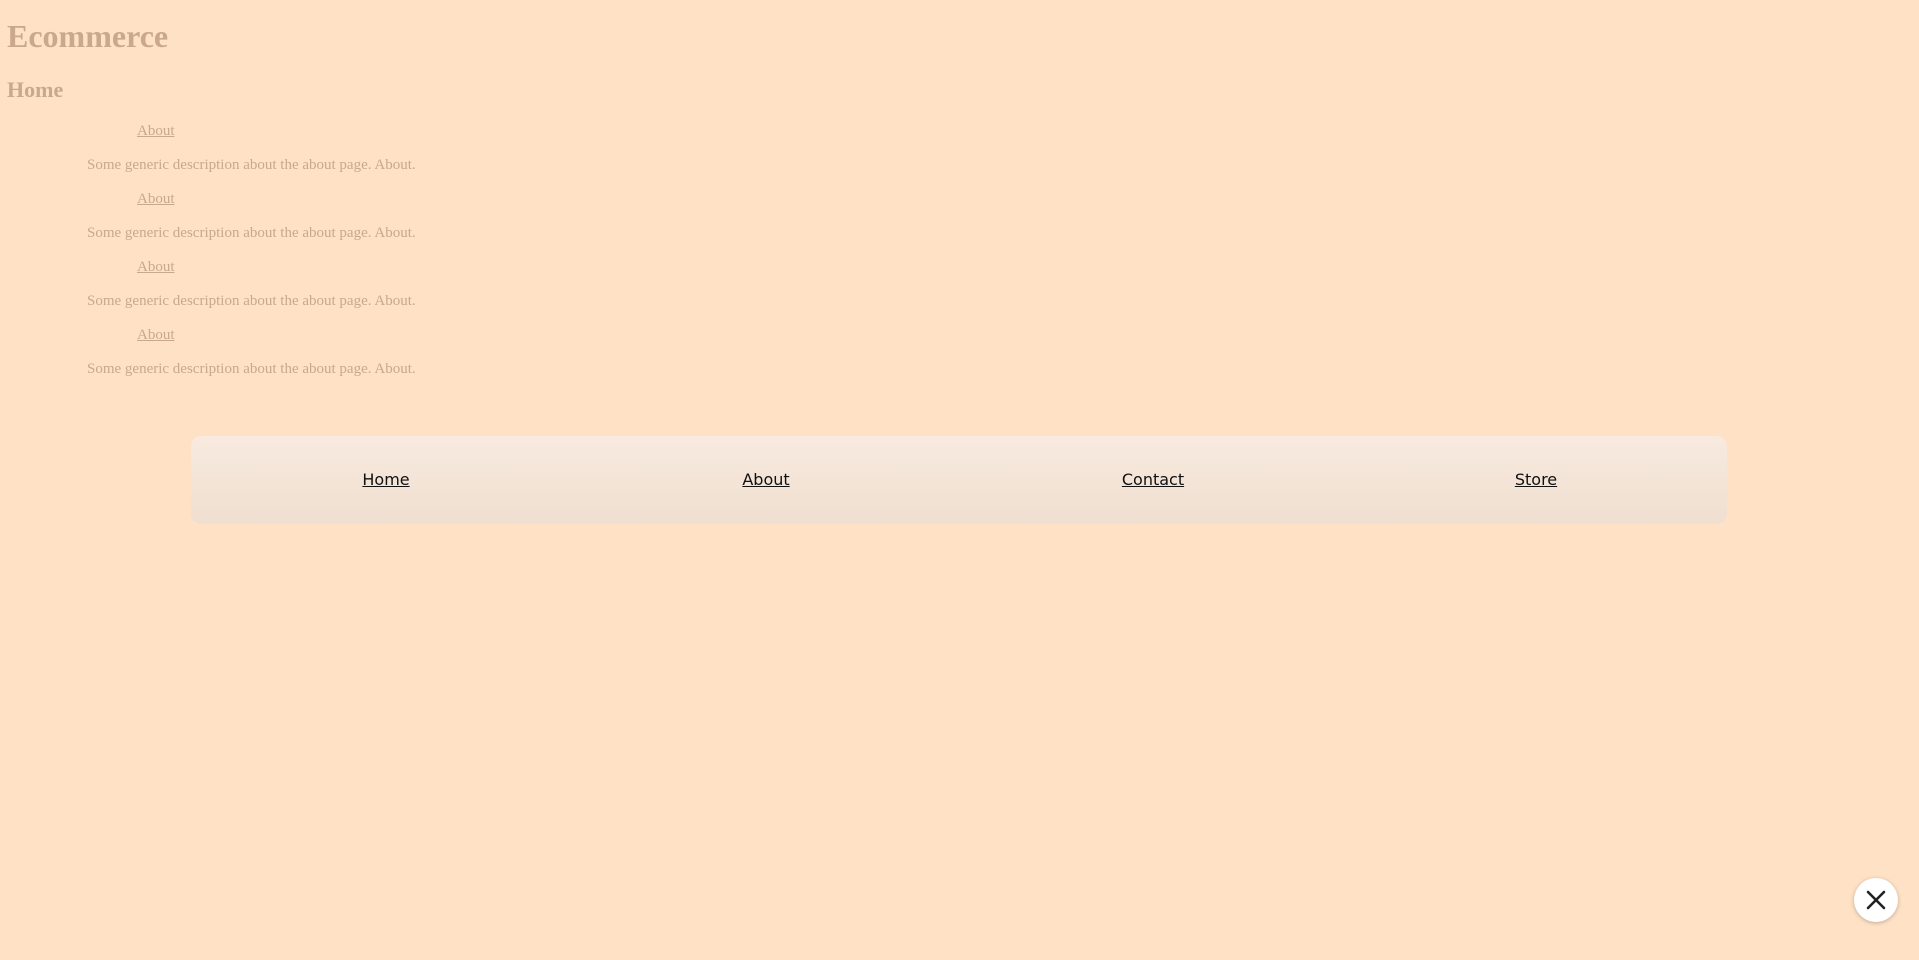 The image size is (1919, 960). I want to click on close-icon, so click(1876, 900).